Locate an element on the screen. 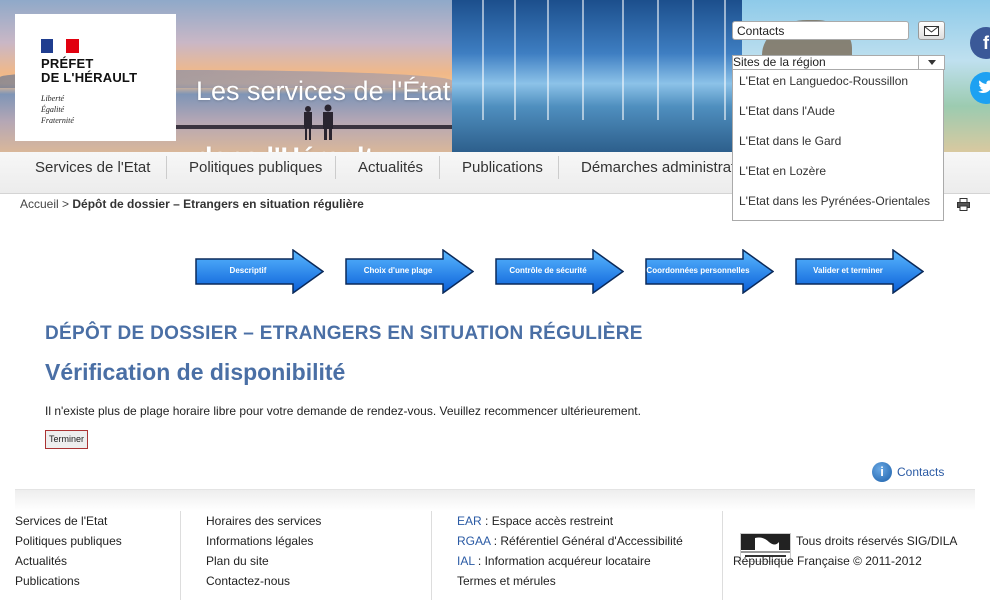 The image size is (990, 600). footer-link: Actualités is located at coordinates (68, 561).